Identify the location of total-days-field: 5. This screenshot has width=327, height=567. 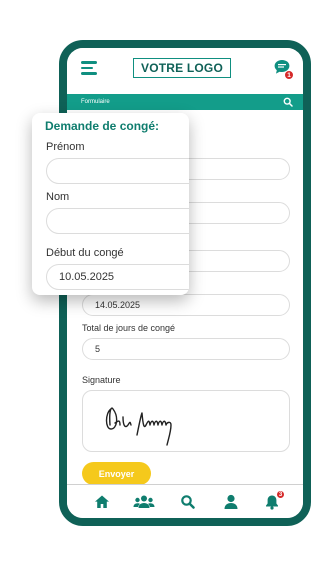
(186, 349).